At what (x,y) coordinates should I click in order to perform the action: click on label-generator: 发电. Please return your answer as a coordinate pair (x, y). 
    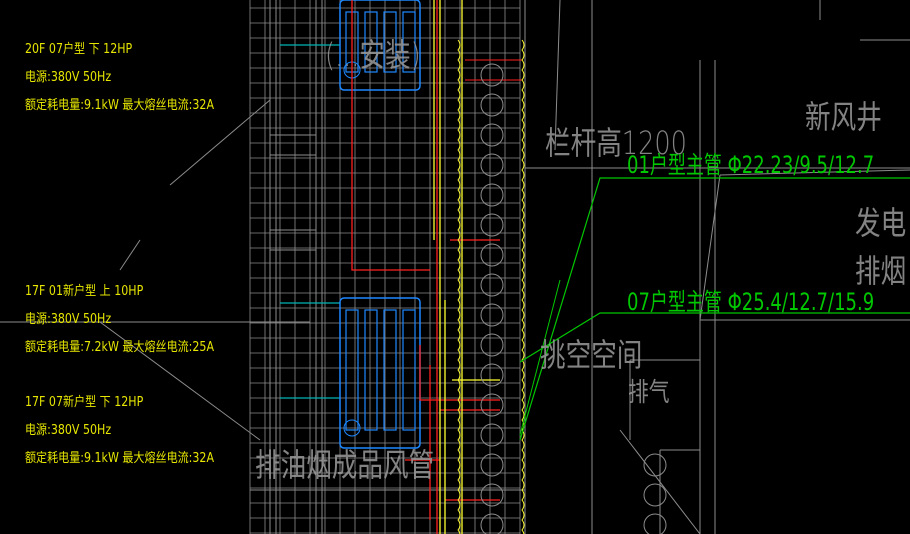
    Looking at the image, I should click on (881, 223).